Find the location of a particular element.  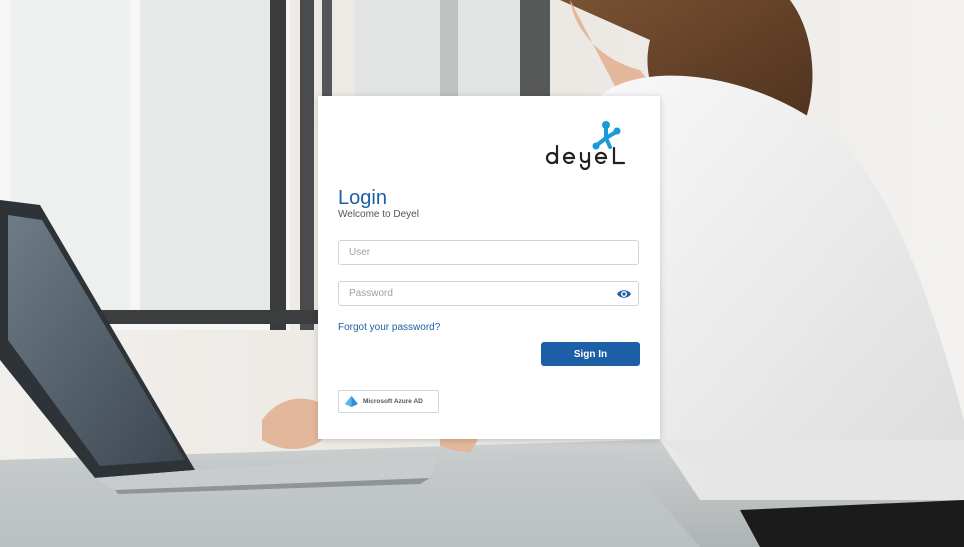

password-field is located at coordinates (488, 293).